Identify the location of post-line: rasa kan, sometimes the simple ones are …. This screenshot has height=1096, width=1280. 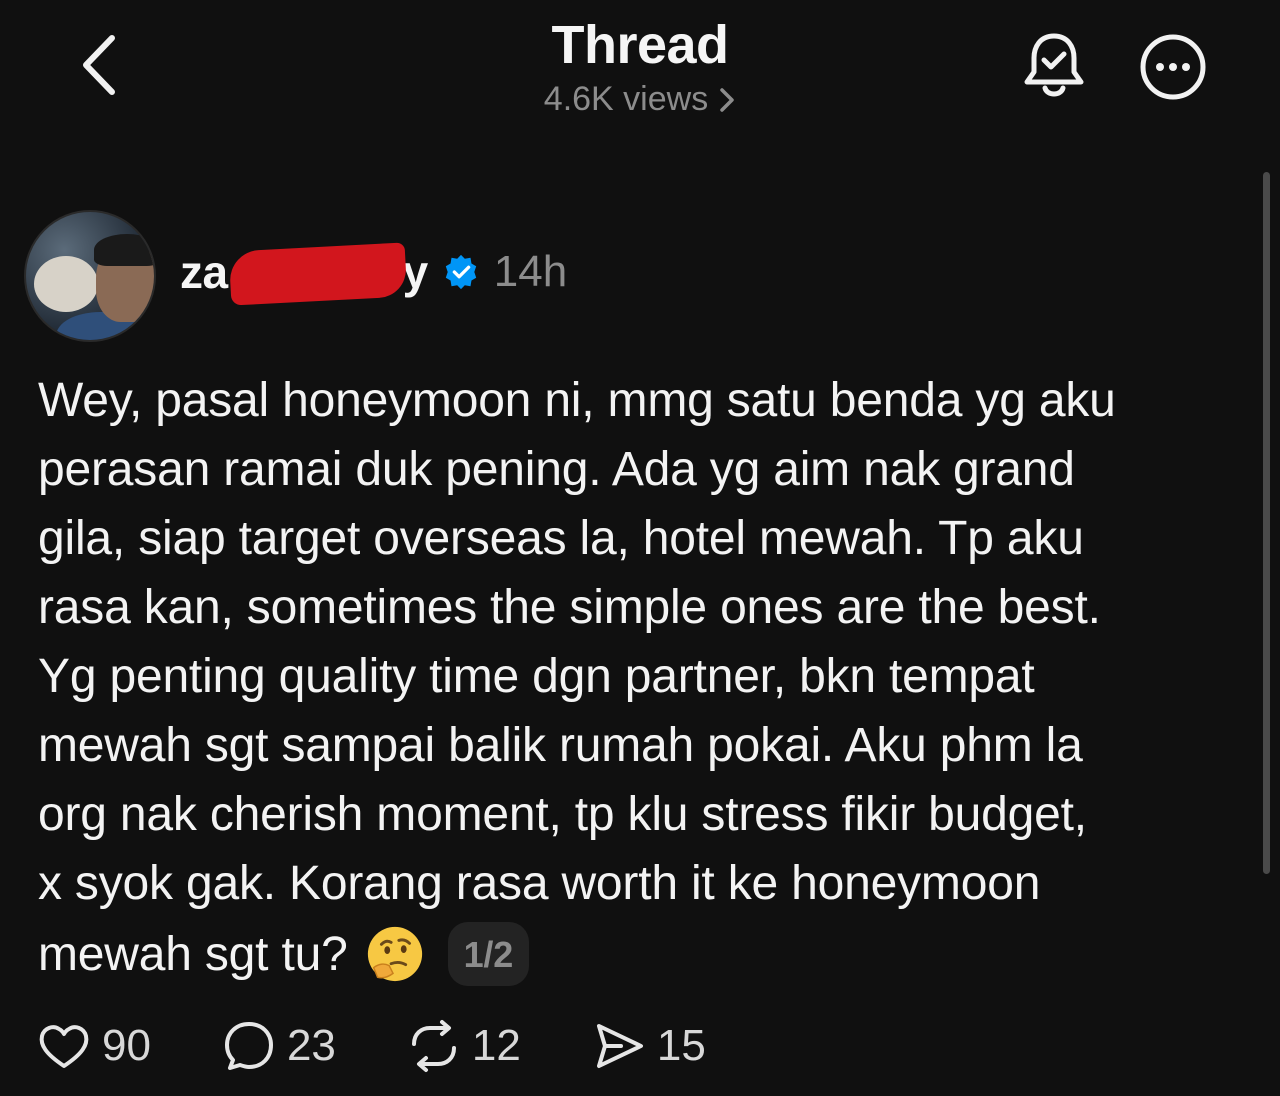
(569, 607).